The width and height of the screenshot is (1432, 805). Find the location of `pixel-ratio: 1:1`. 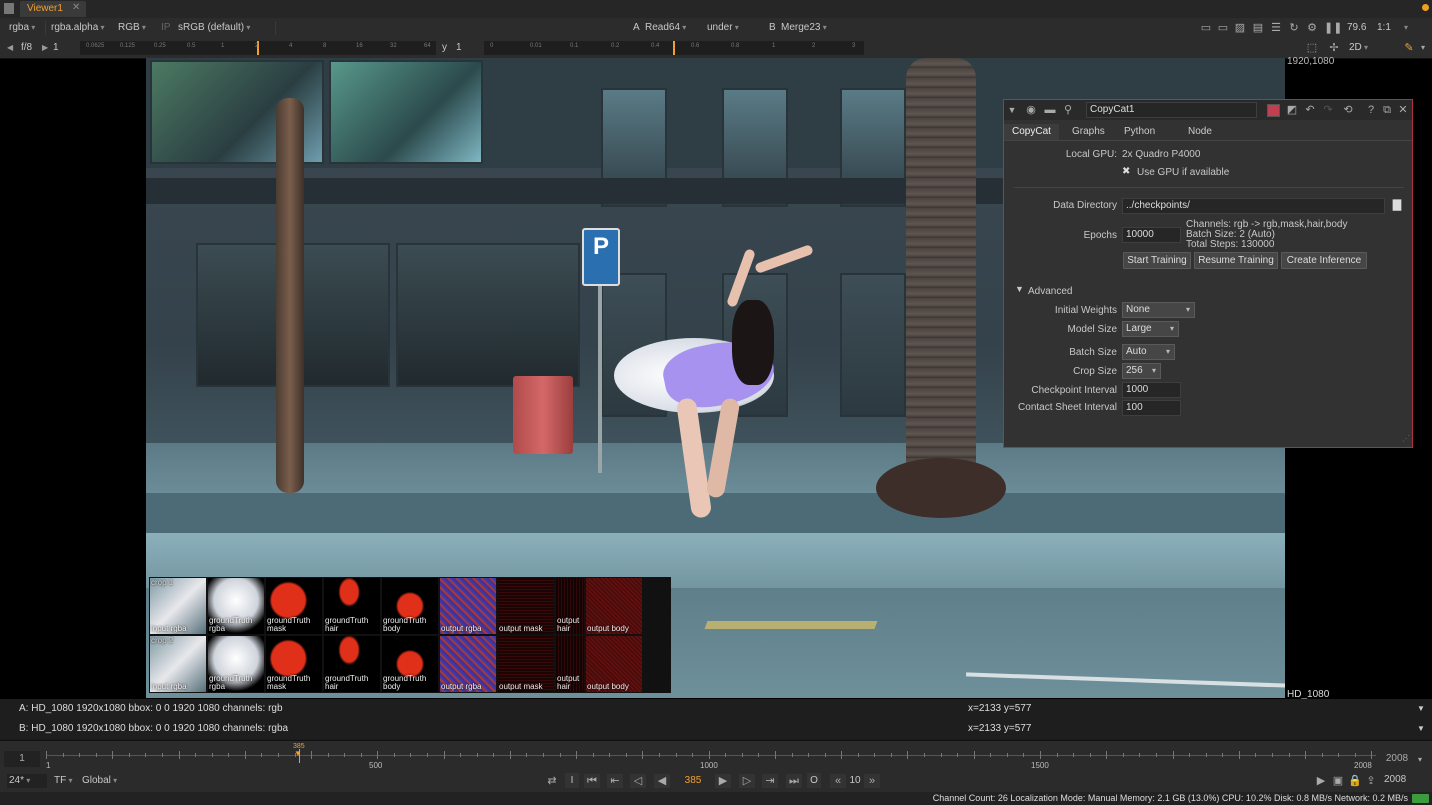

pixel-ratio: 1:1 is located at coordinates (1384, 28).